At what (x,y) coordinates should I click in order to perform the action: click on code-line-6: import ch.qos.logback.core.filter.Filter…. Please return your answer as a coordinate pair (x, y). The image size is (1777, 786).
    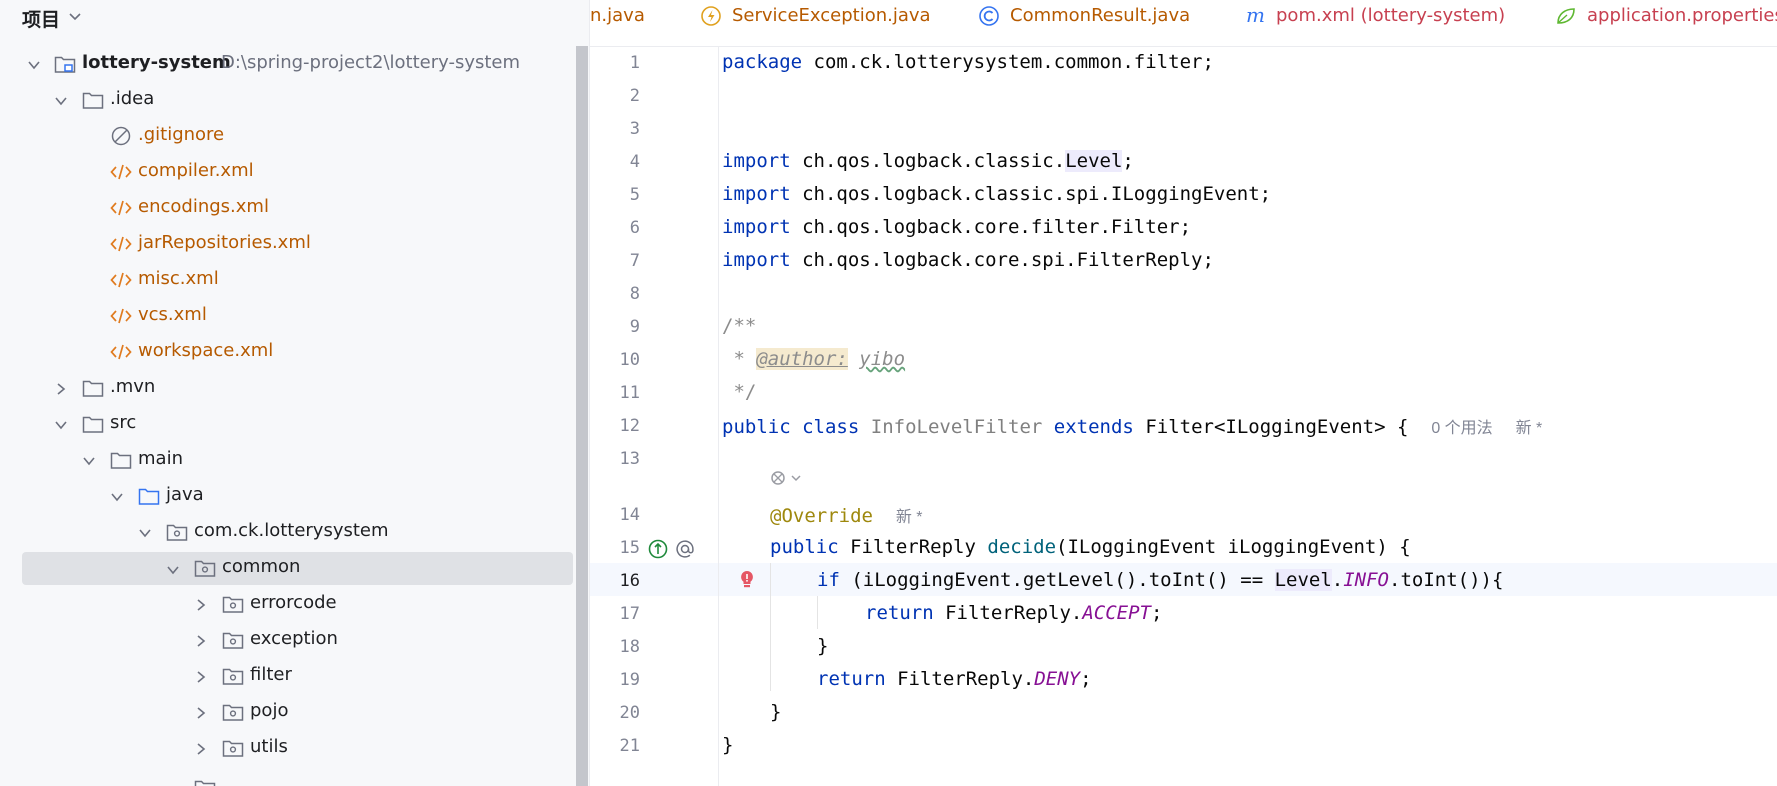
    Looking at the image, I should click on (956, 227).